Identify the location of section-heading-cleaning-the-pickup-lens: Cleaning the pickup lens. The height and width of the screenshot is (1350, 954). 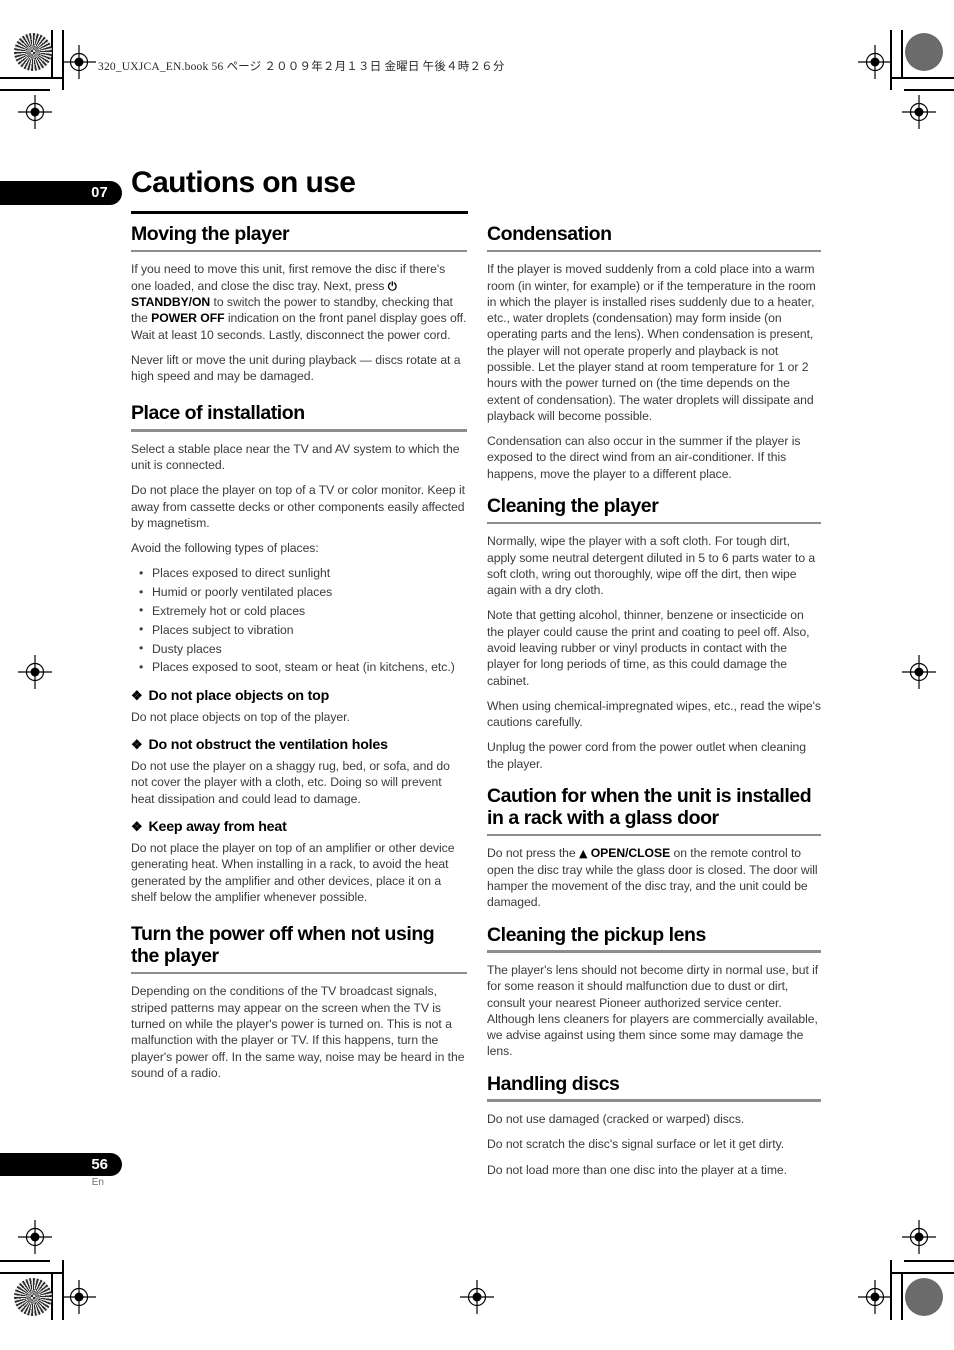
(596, 934).